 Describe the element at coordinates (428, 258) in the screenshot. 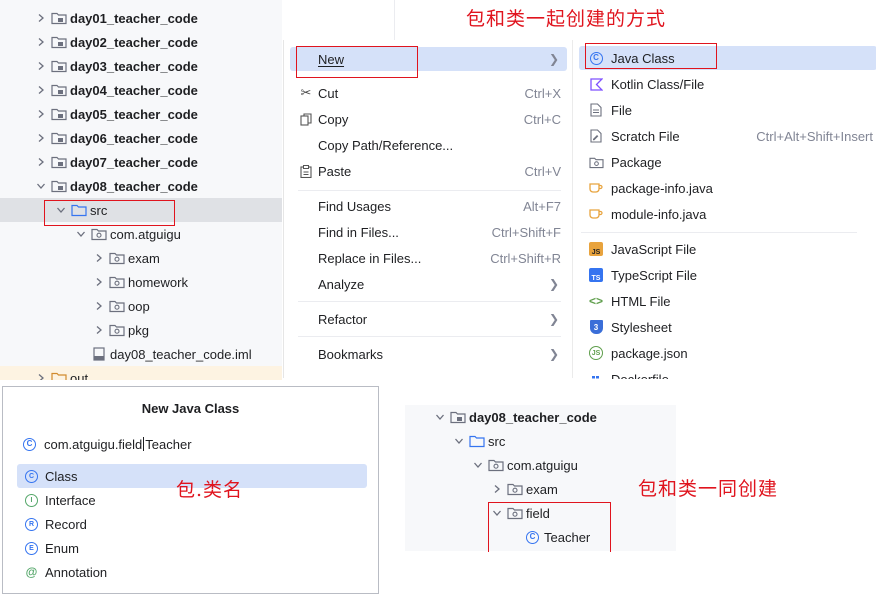

I see `menu-item-replace-in-files: Replace in Files... Ctrl+Shift+R` at that location.